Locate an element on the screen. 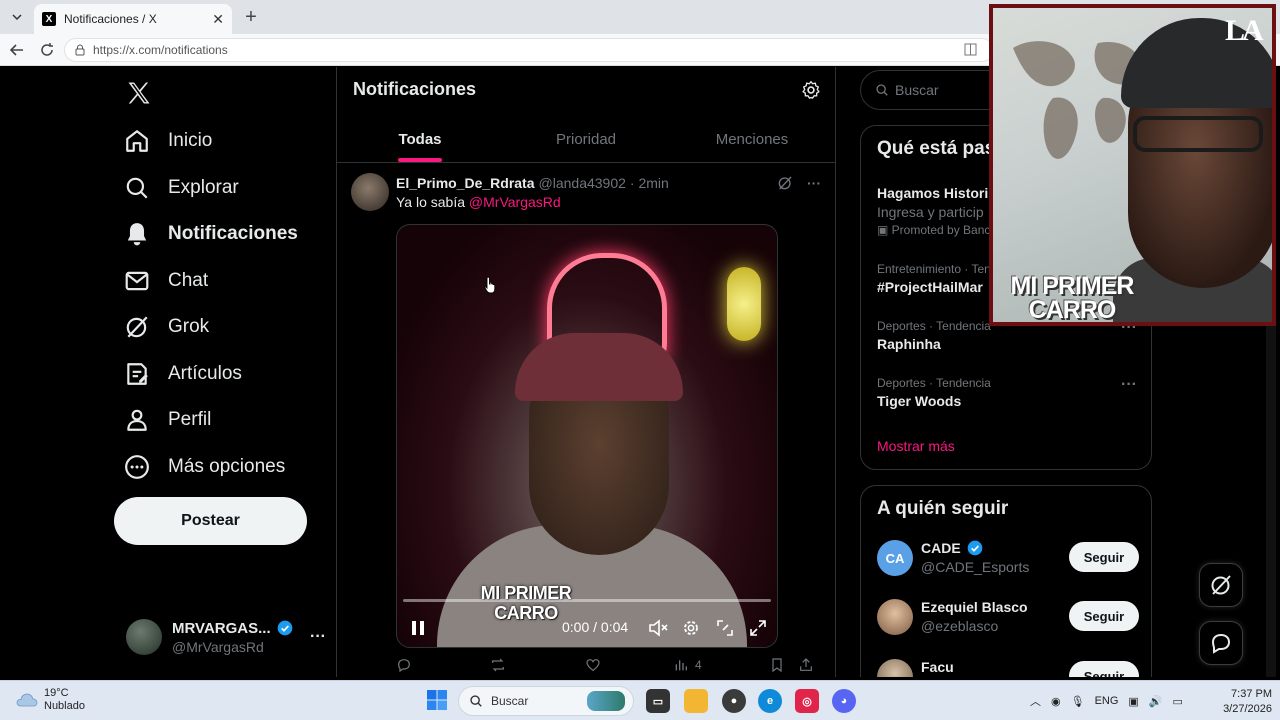 This screenshot has height=720, width=1280. follow-name: CADE is located at coordinates (941, 548).